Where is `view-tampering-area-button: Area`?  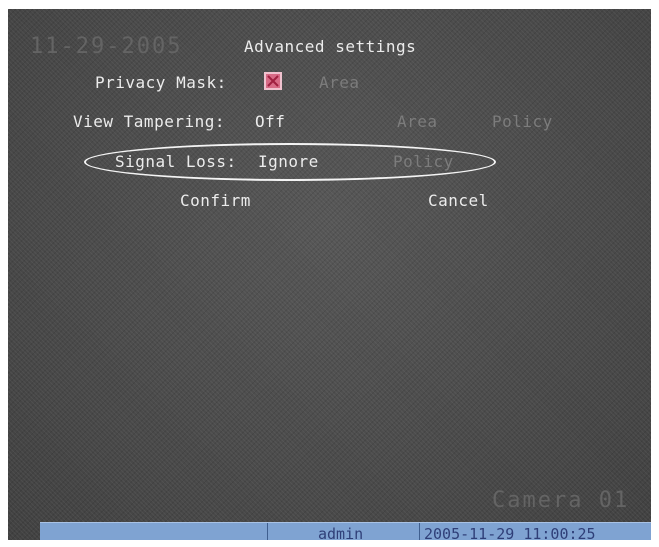 view-tampering-area-button: Area is located at coordinates (417, 122).